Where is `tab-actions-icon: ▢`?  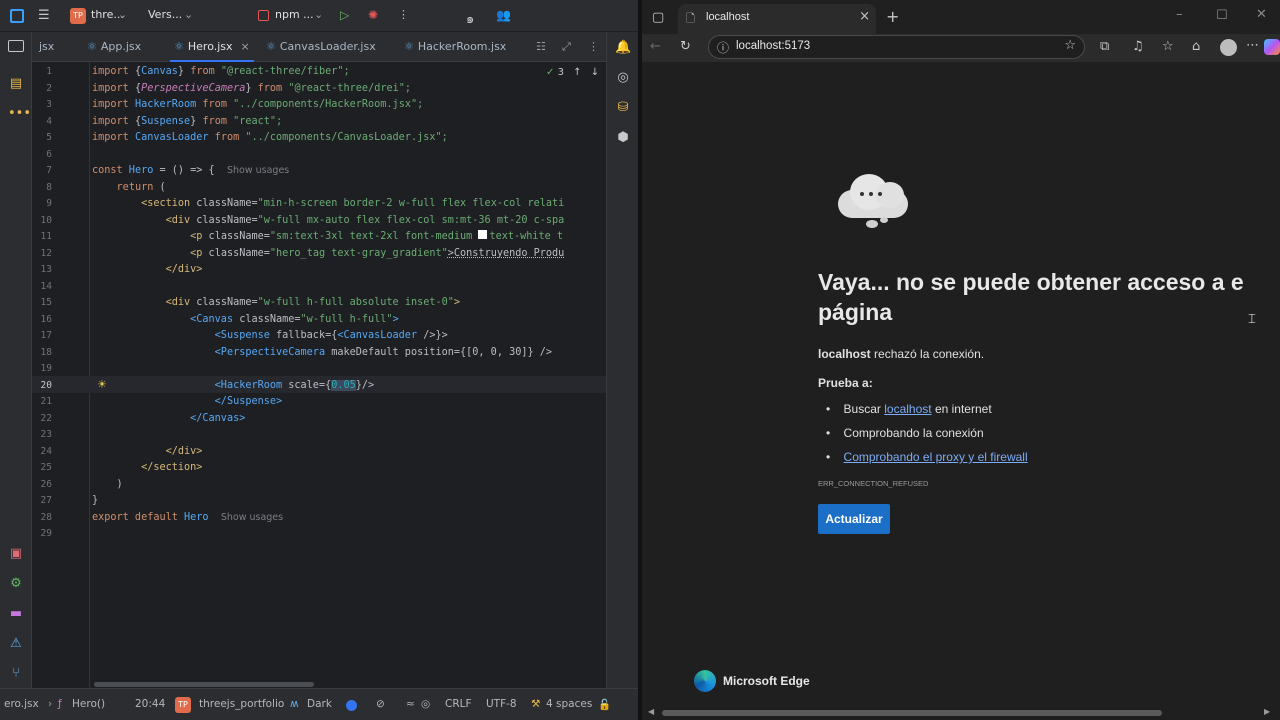 tab-actions-icon: ▢ is located at coordinates (658, 18).